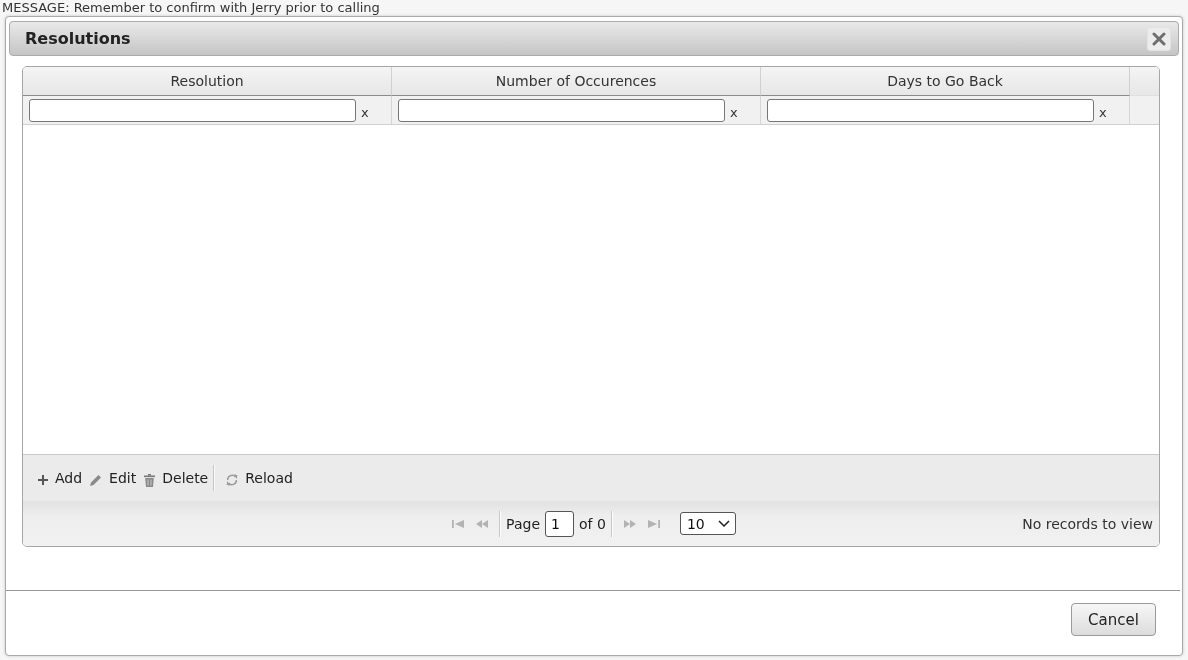 The width and height of the screenshot is (1188, 660). I want to click on reload-icon, so click(232, 480).